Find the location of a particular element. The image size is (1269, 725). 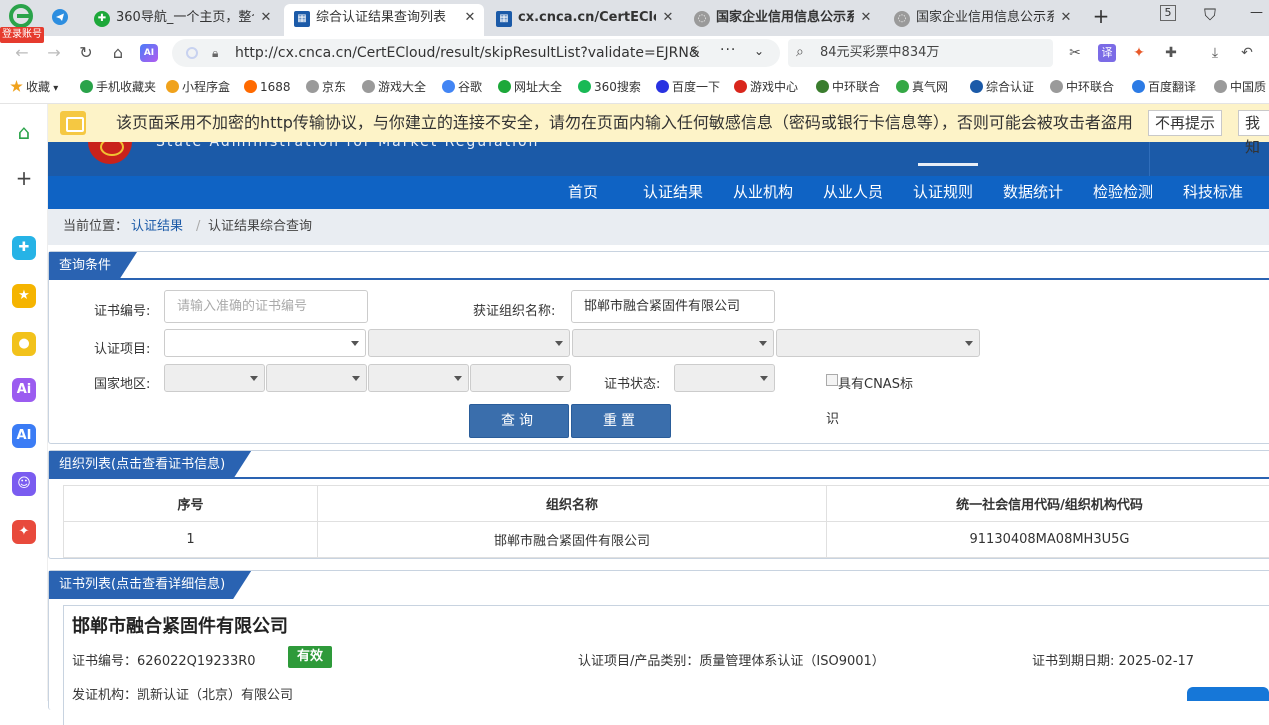

bookmark-item: 京东 is located at coordinates (326, 87).